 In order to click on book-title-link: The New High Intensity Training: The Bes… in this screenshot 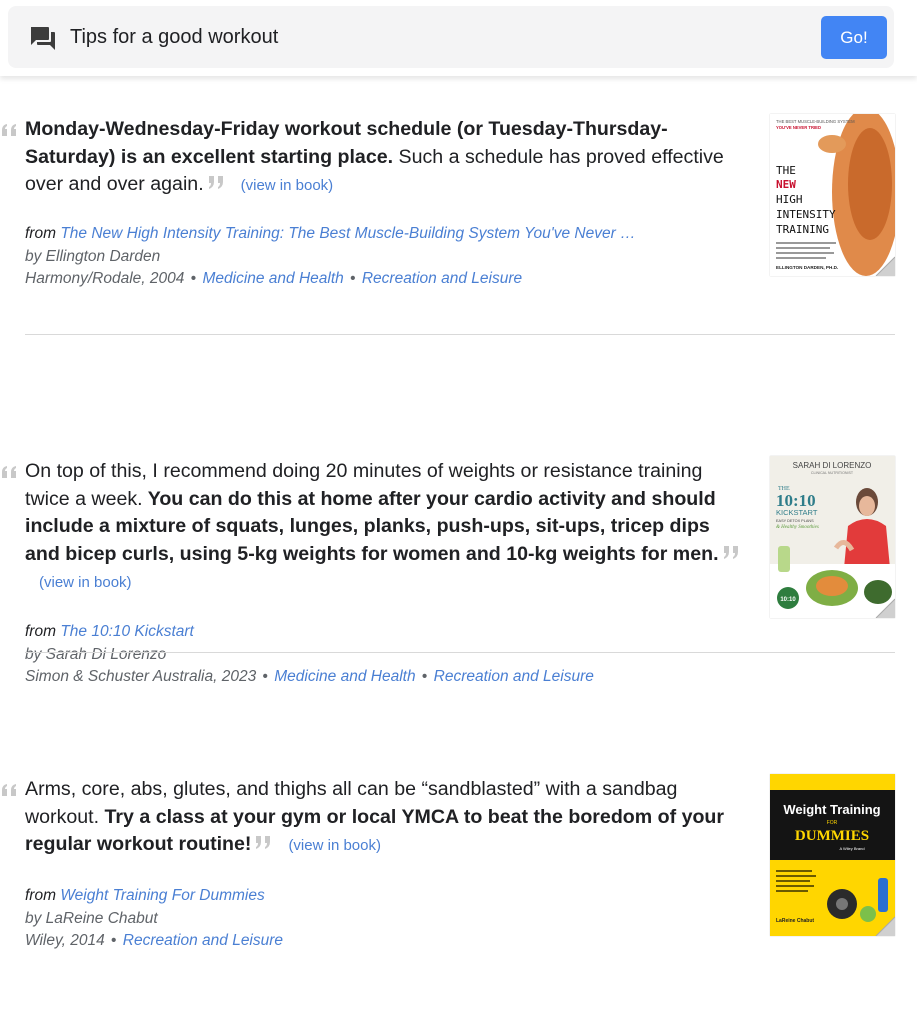, I will do `click(347, 233)`.